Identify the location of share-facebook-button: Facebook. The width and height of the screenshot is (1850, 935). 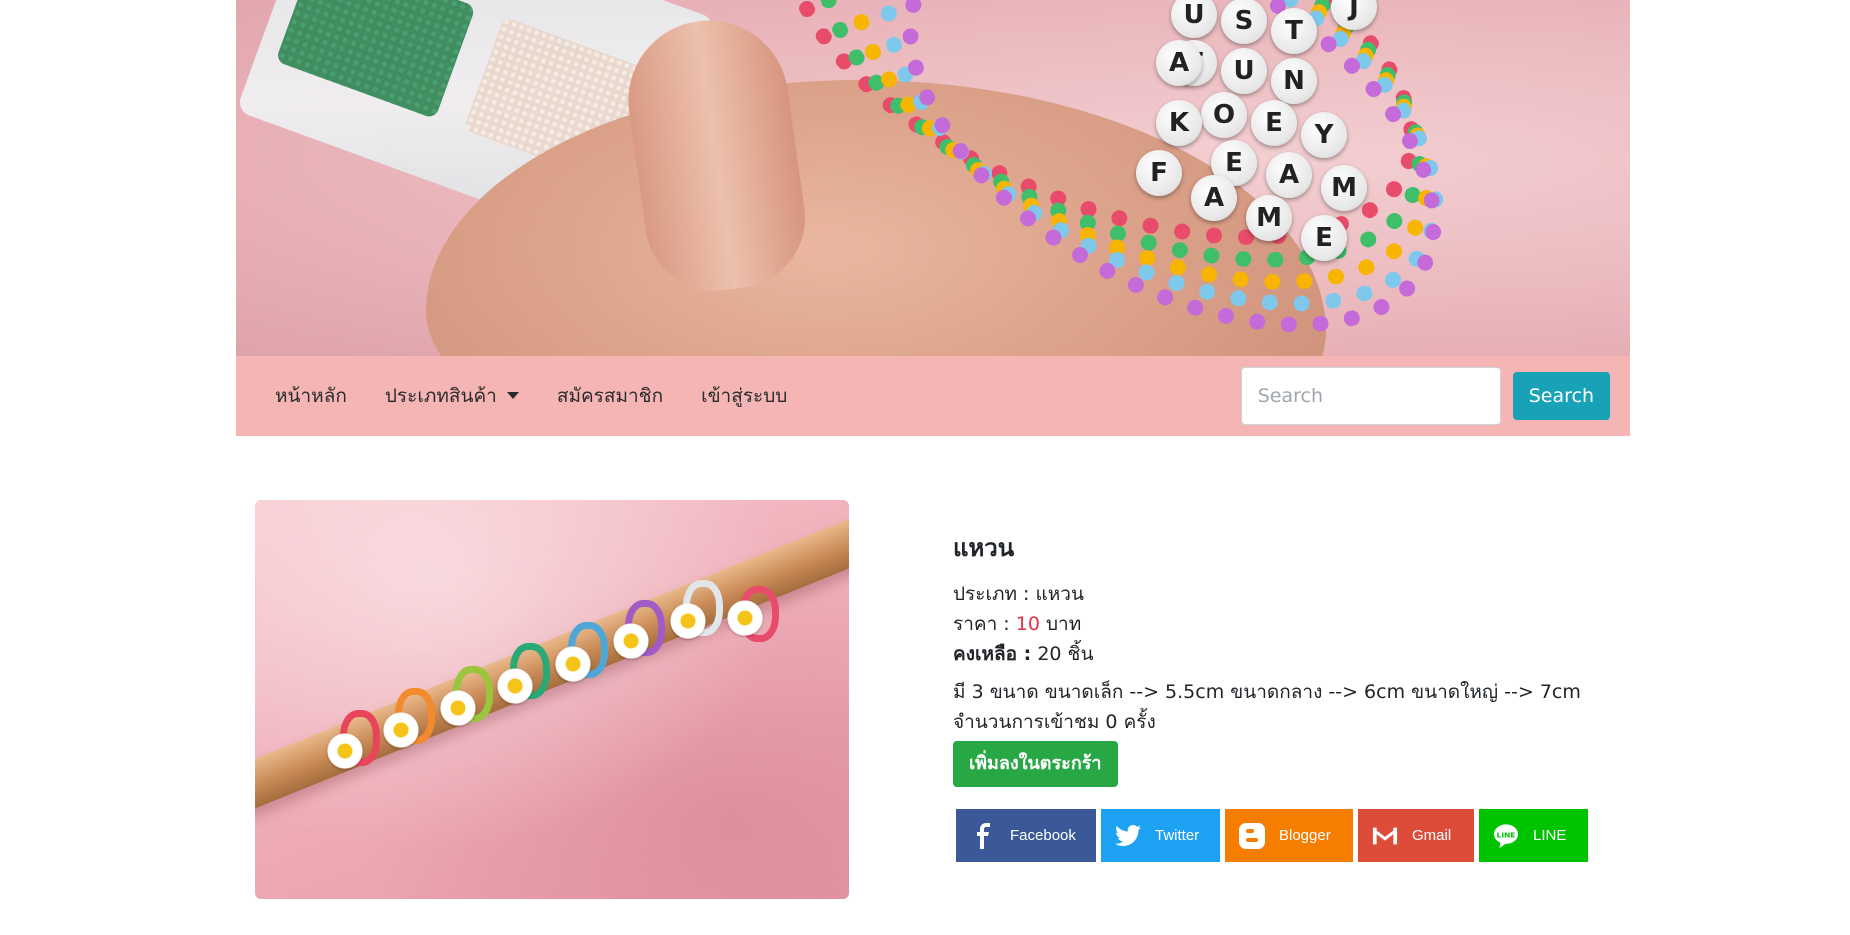
(1026, 835).